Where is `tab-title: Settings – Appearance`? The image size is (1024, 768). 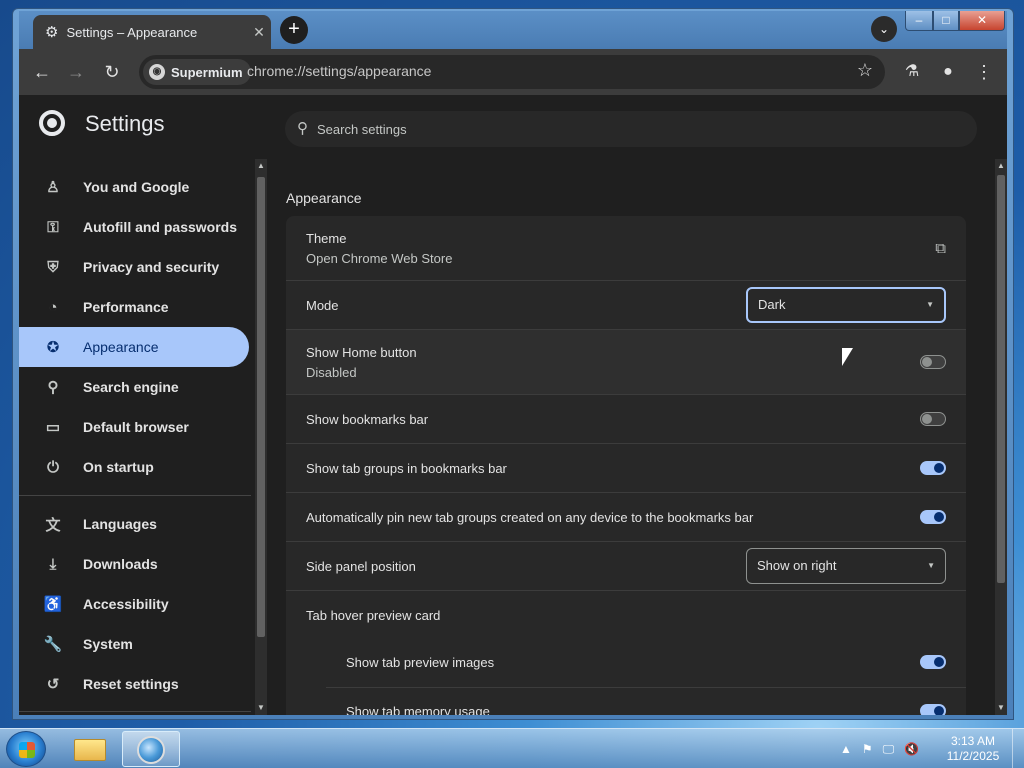 tab-title: Settings – Appearance is located at coordinates (132, 32).